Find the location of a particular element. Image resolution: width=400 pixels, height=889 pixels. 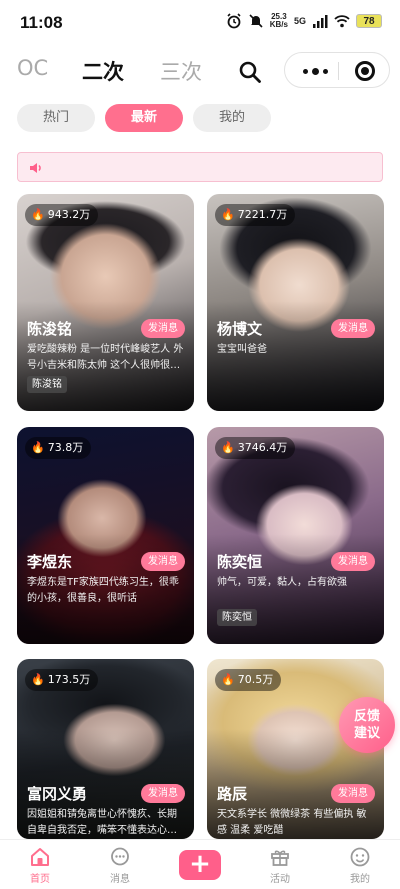

gift-icon is located at coordinates (280, 858).